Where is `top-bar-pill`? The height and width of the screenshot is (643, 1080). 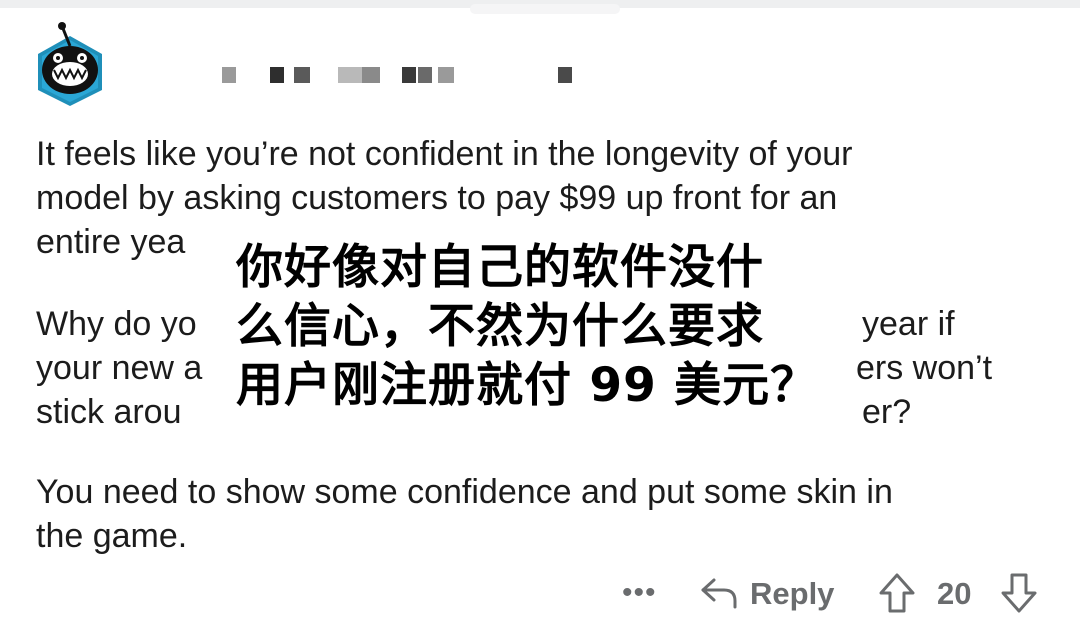 top-bar-pill is located at coordinates (545, 9).